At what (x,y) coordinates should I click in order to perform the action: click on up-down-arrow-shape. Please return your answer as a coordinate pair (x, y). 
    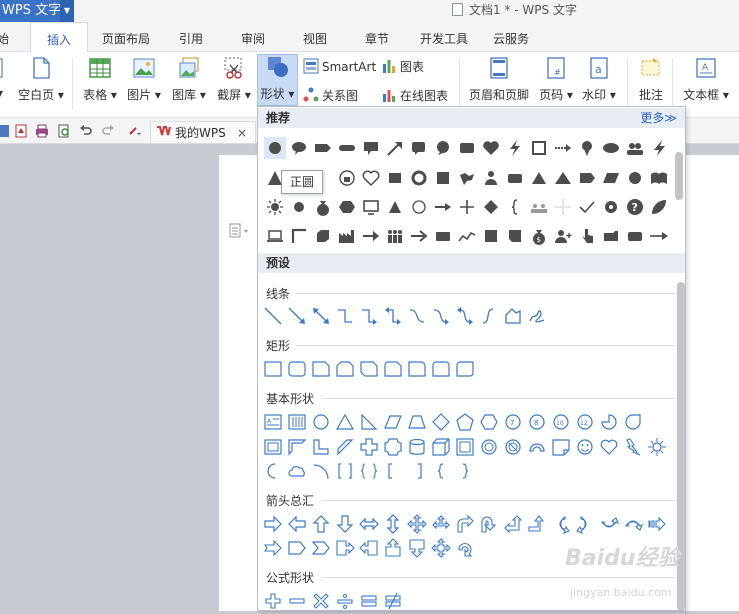
    Looking at the image, I should click on (393, 524).